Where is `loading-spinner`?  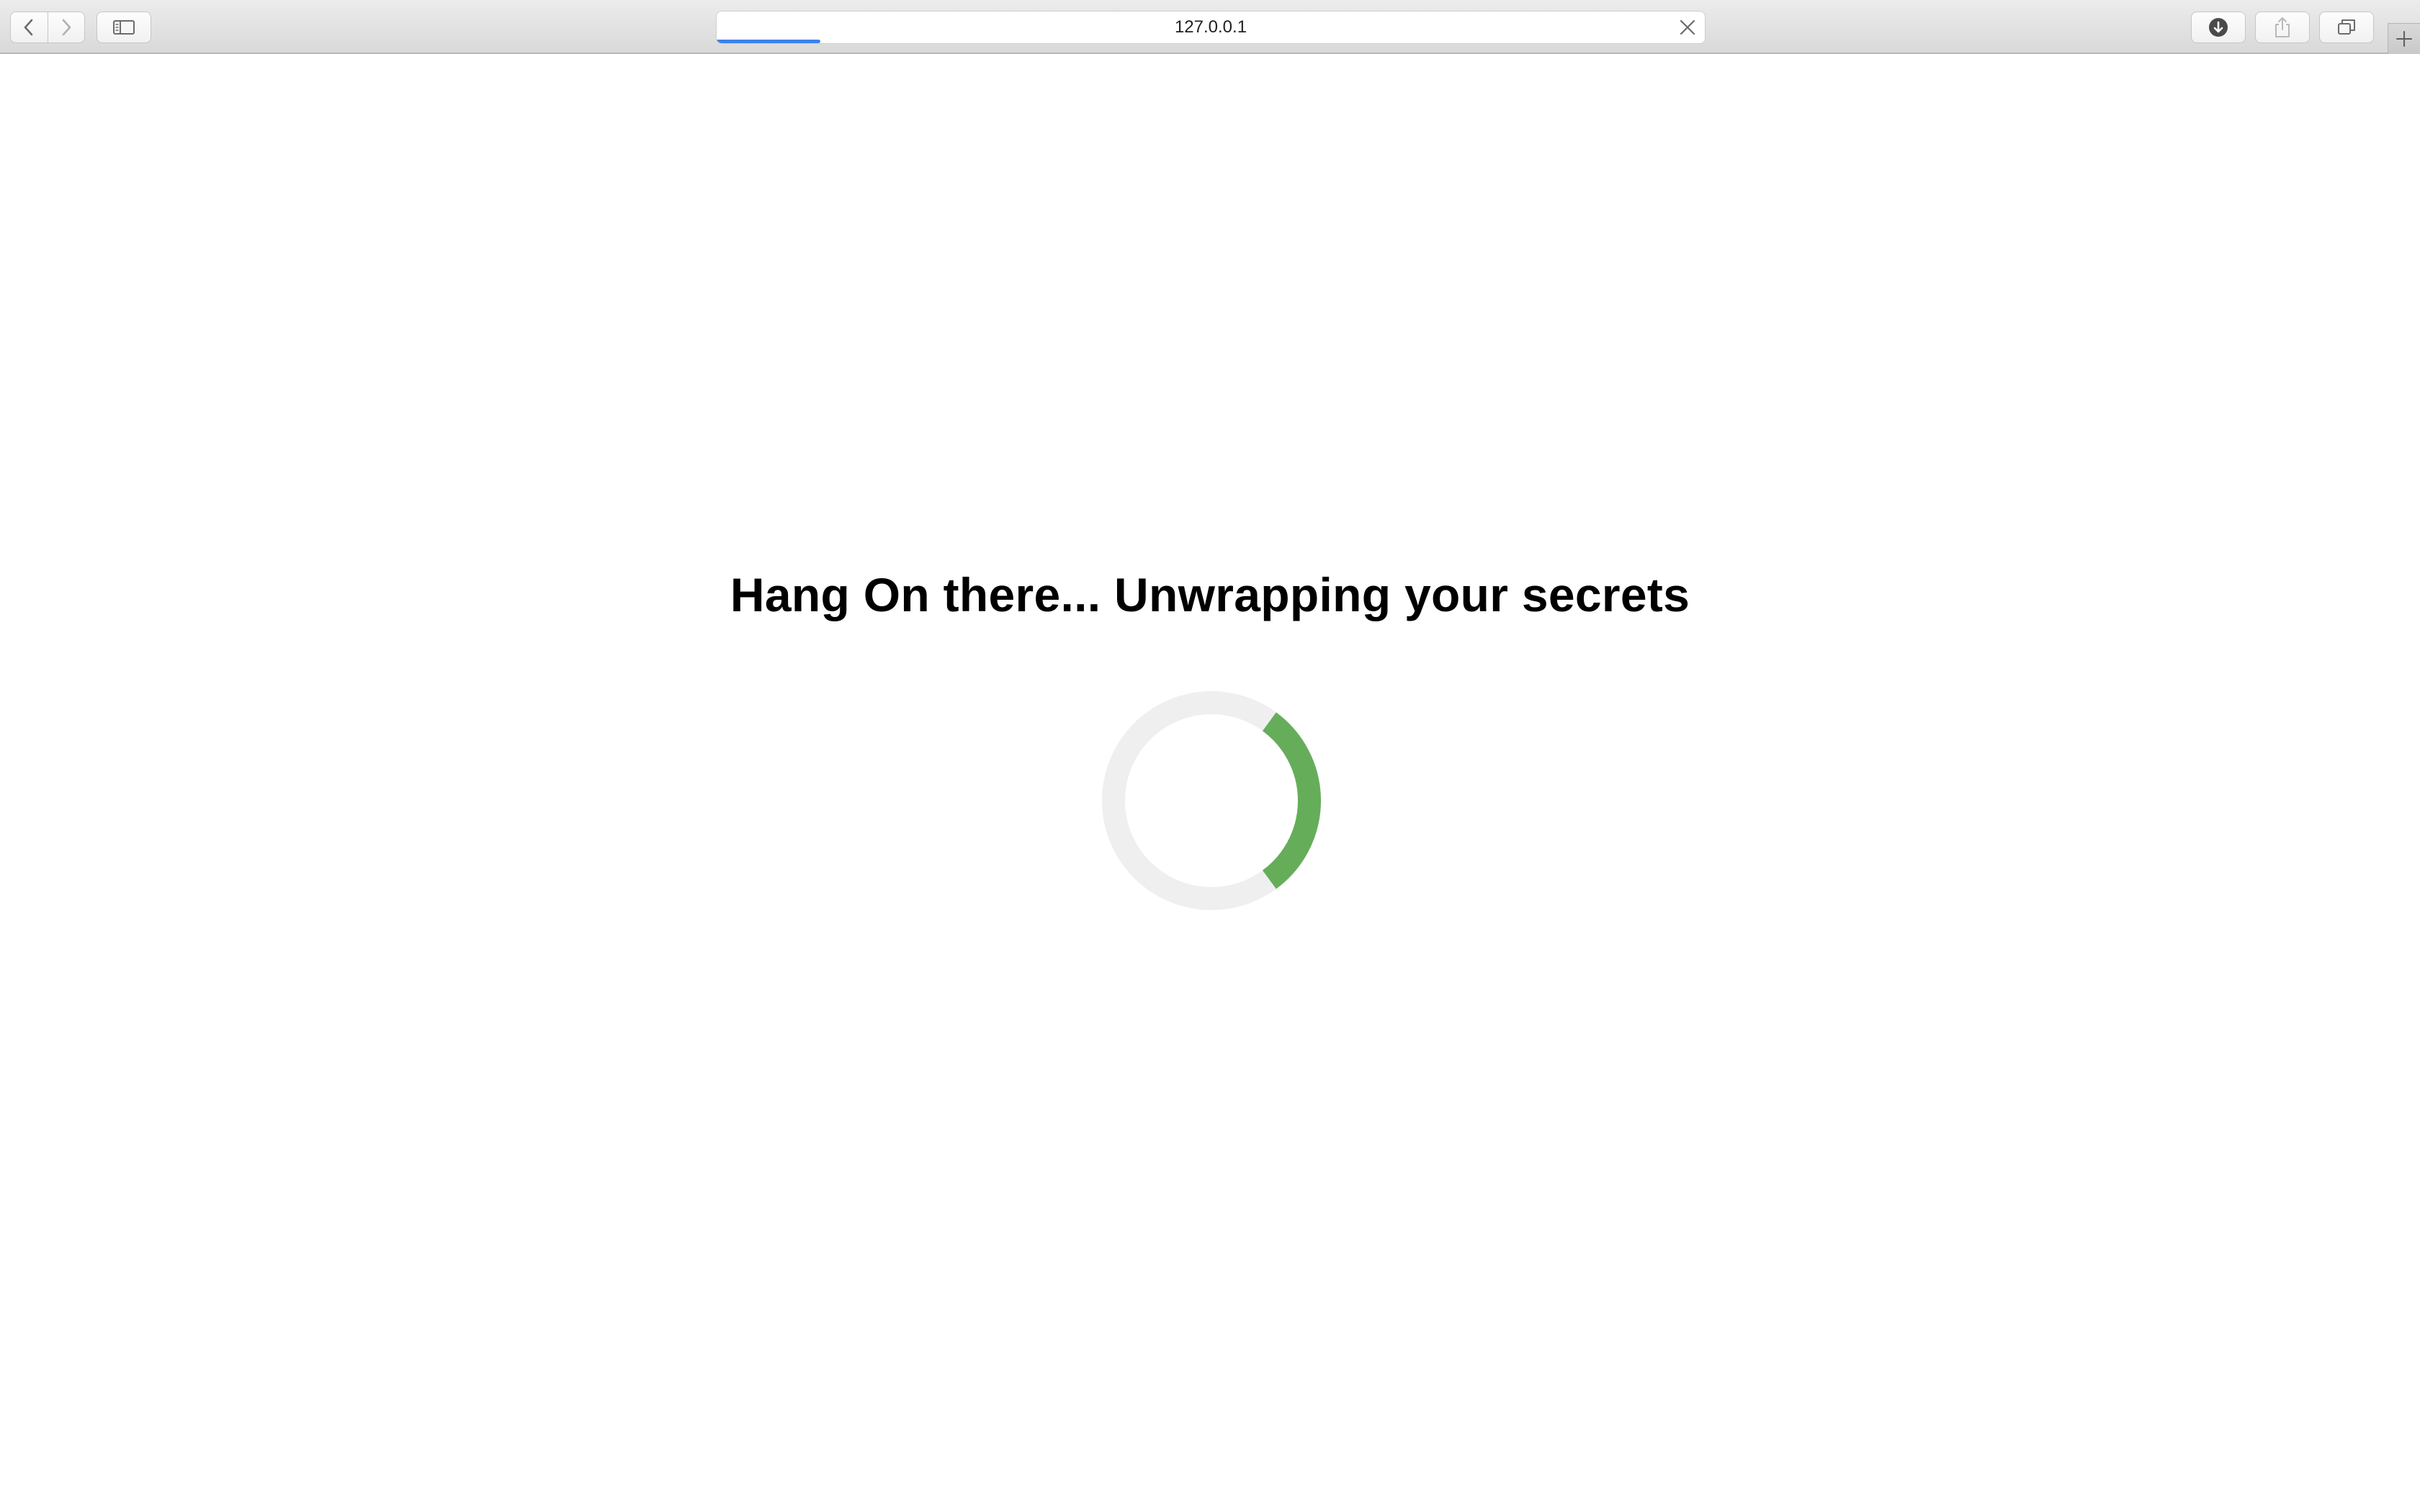
loading-spinner is located at coordinates (1211, 800).